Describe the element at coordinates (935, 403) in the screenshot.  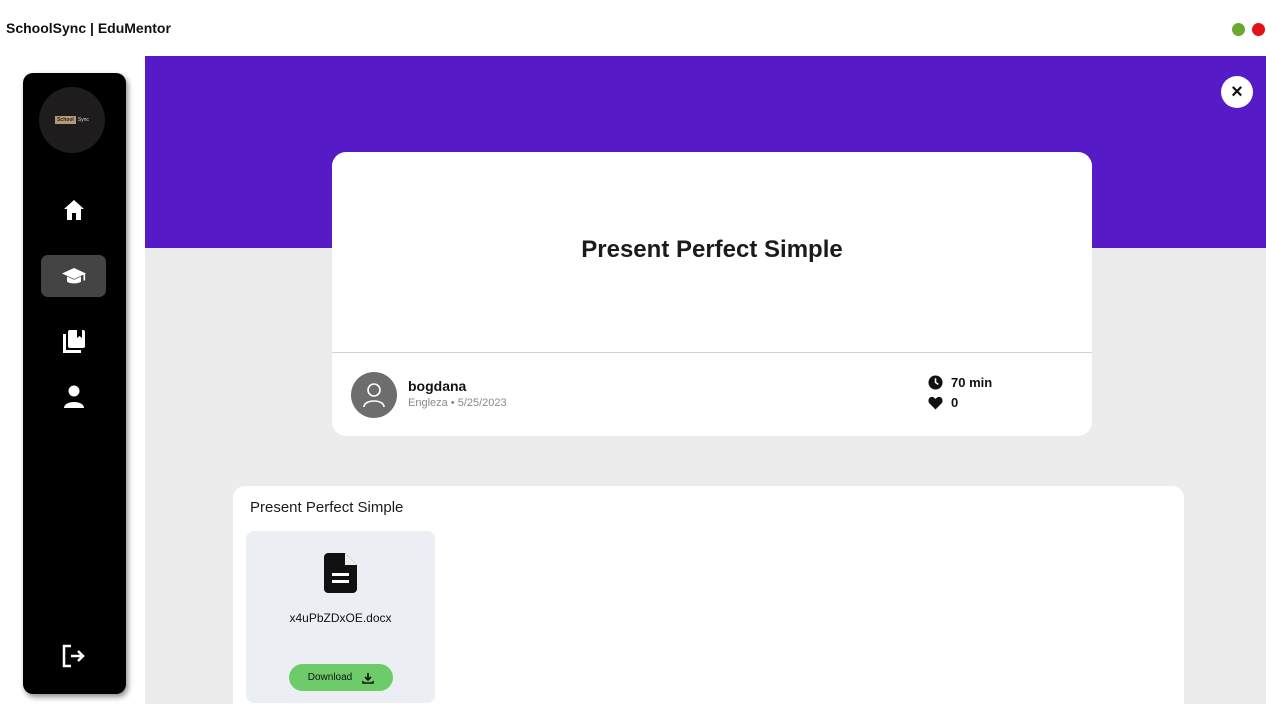
I see `heart-icon` at that location.